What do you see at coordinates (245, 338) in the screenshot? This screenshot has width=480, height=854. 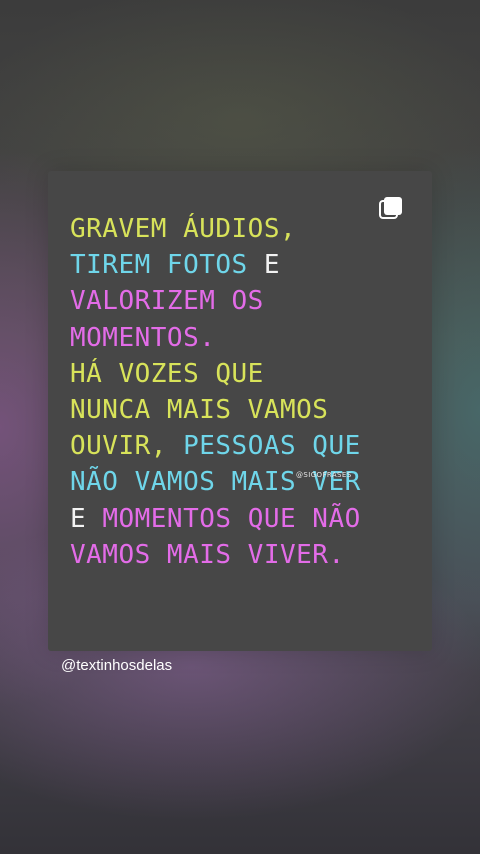 I see `quote-line: momentos.` at bounding box center [245, 338].